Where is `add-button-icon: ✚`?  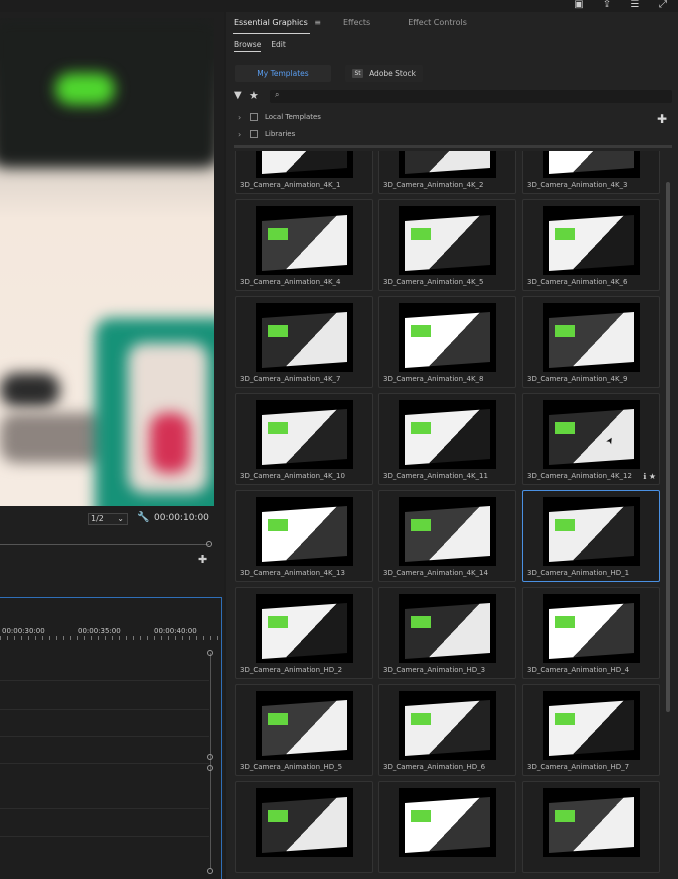
add-button-icon: ✚ is located at coordinates (202, 559).